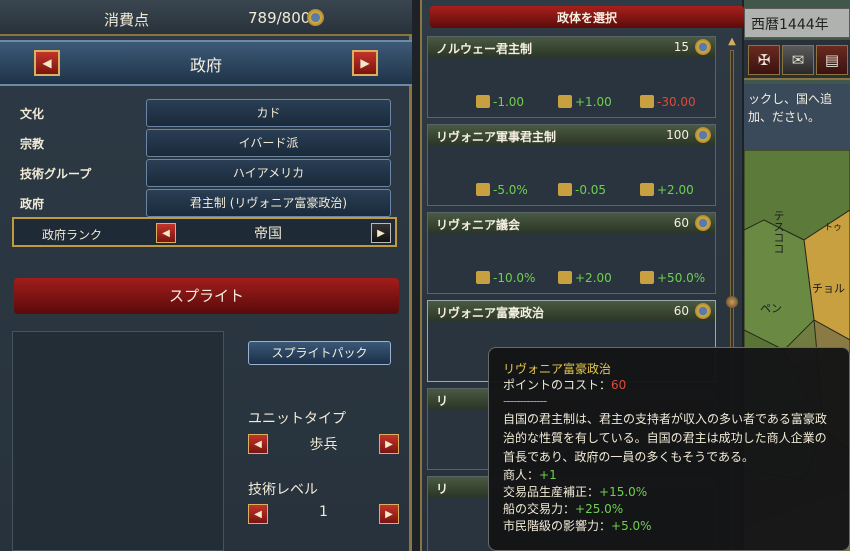  I want to click on next-government-button: ▶, so click(365, 63).